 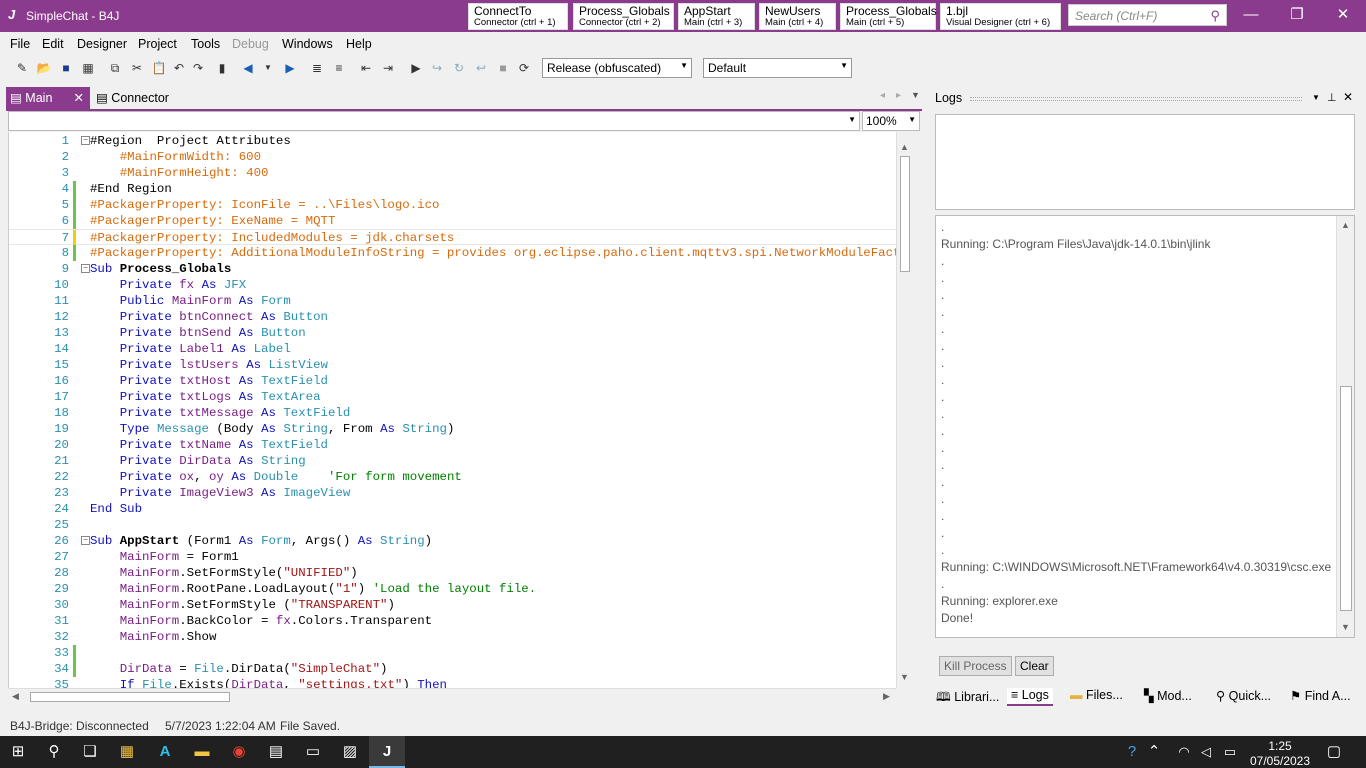 What do you see at coordinates (1147, 15) in the screenshot?
I see `search-input: Search (Ctrl+F) ⚲` at bounding box center [1147, 15].